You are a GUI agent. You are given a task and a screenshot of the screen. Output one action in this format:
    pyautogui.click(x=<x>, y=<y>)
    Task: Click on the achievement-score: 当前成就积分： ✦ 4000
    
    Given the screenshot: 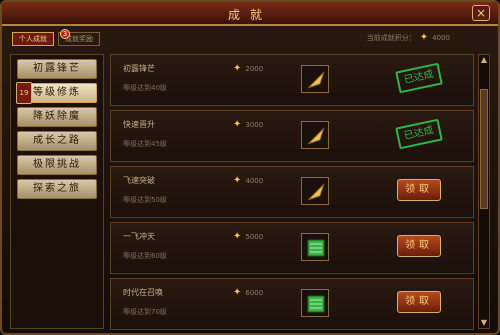 What is the action you would take?
    pyautogui.click(x=408, y=37)
    